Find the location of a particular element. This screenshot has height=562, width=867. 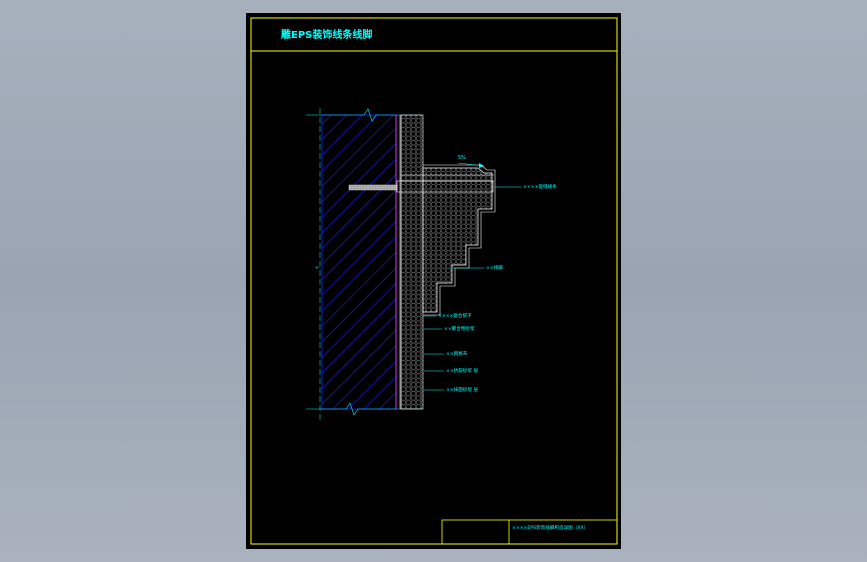

svg-text: ××聚合物砂浆 is located at coordinates (459, 328).